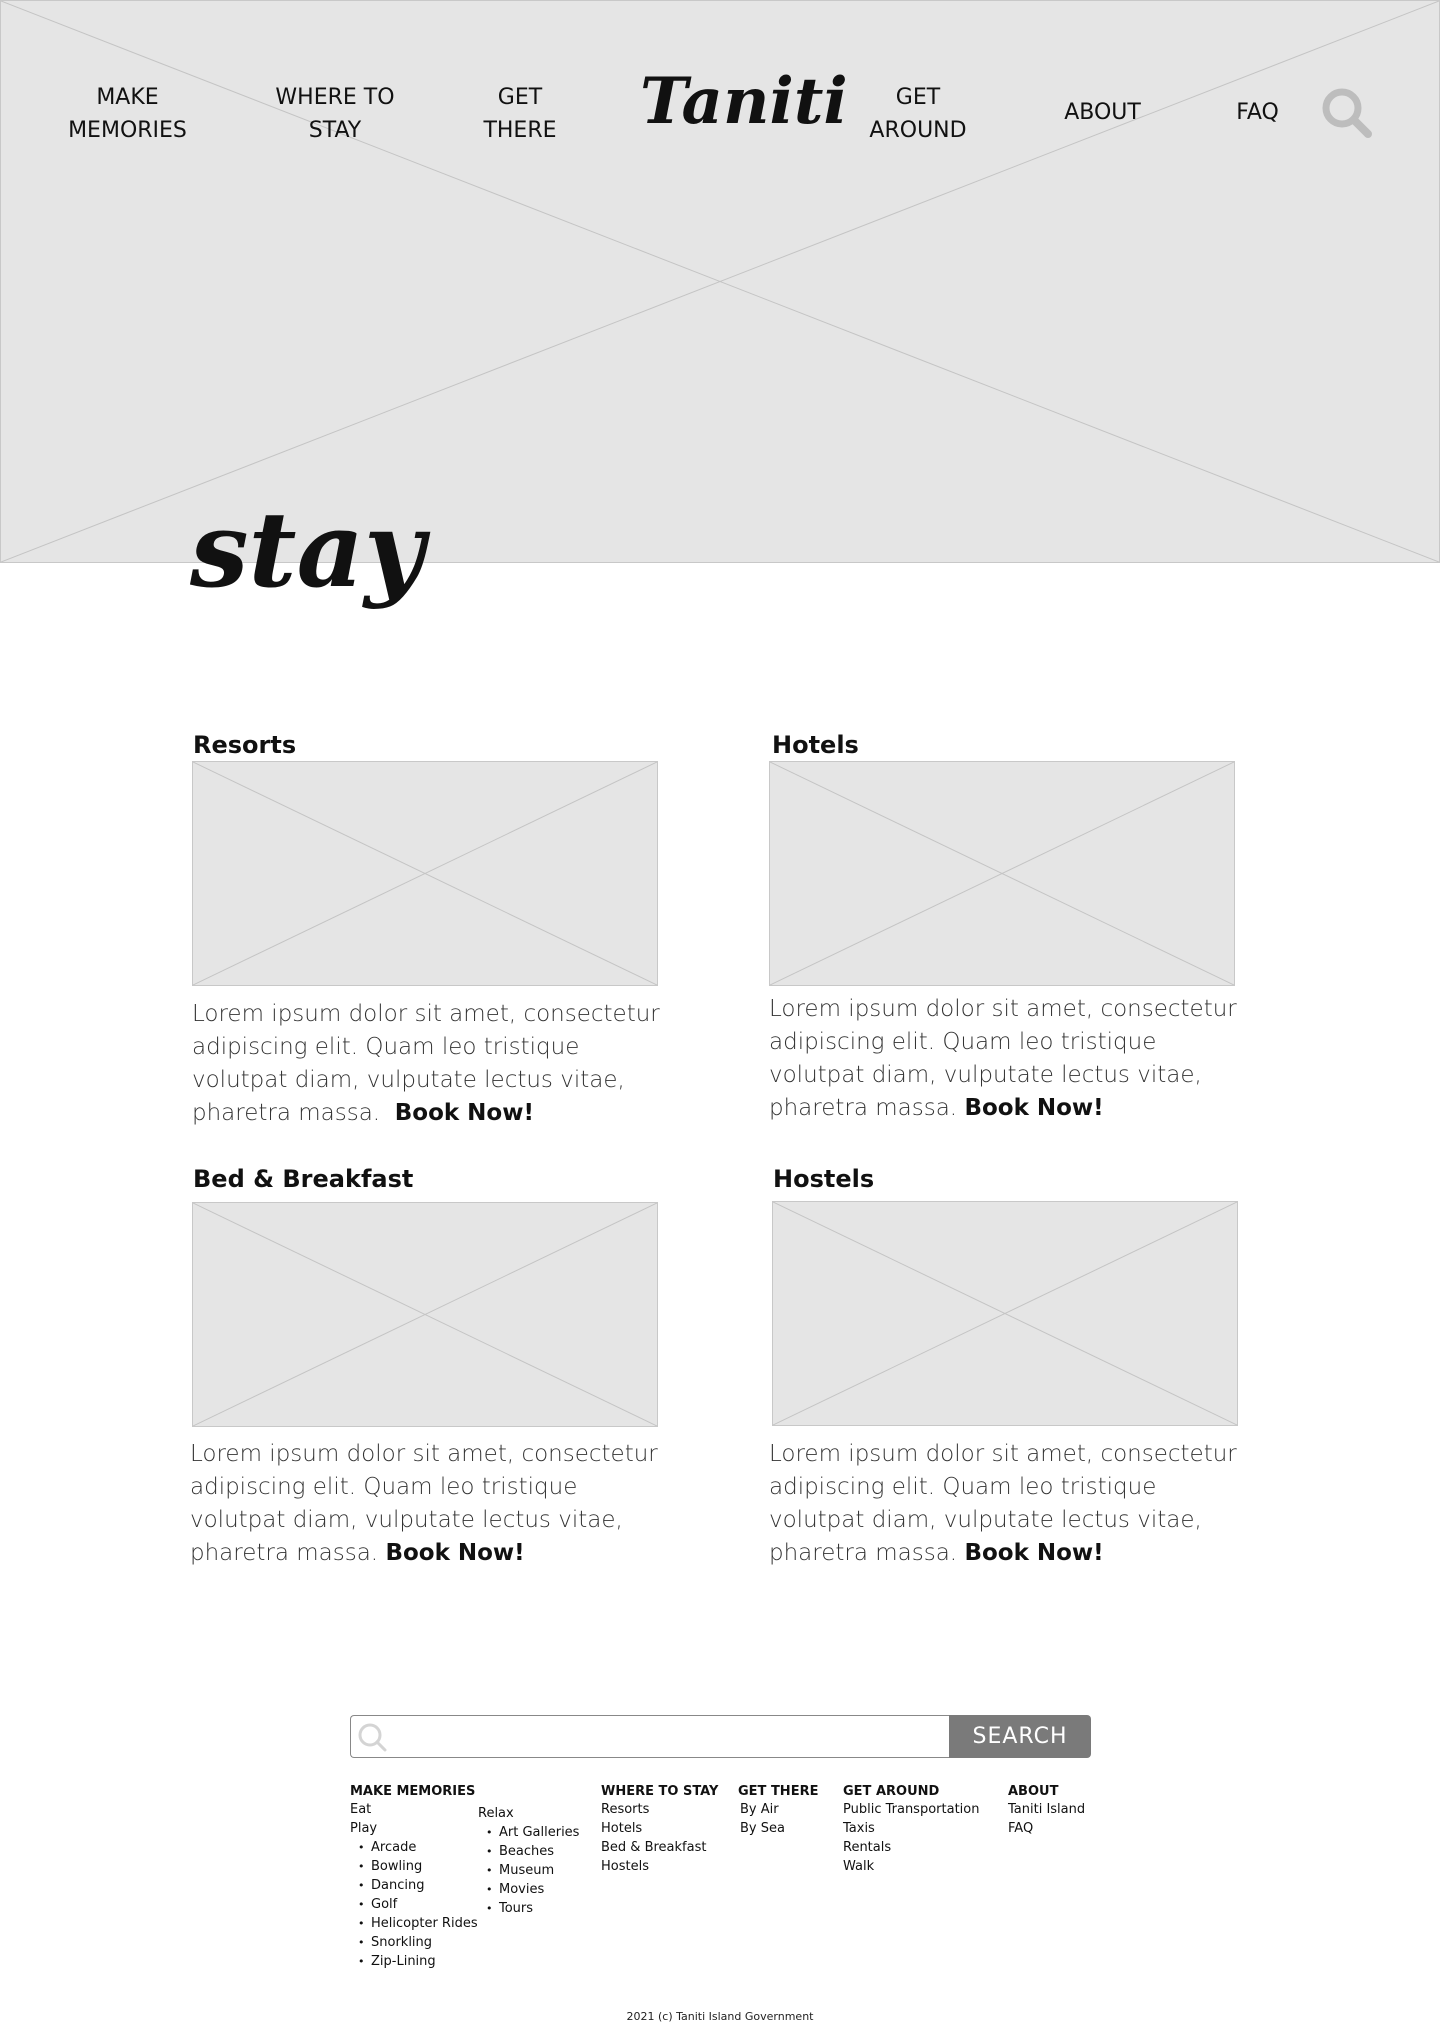 This screenshot has width=1440, height=2031. Describe the element at coordinates (720, 2016) in the screenshot. I see `copyright-text: 2021 (c) Taniti Island Government` at that location.